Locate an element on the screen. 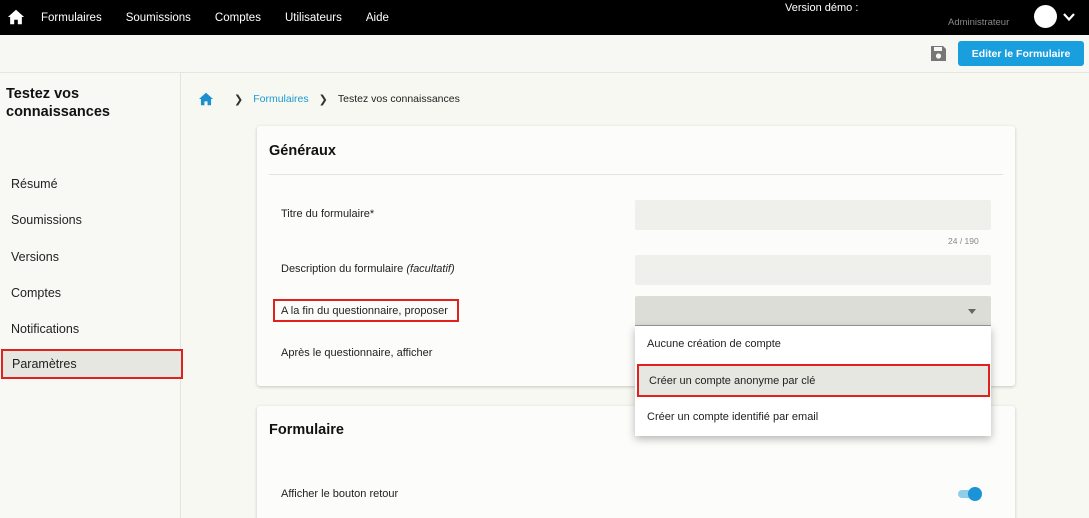  sidebar-item-soumissions: Soumissions is located at coordinates (91, 220).